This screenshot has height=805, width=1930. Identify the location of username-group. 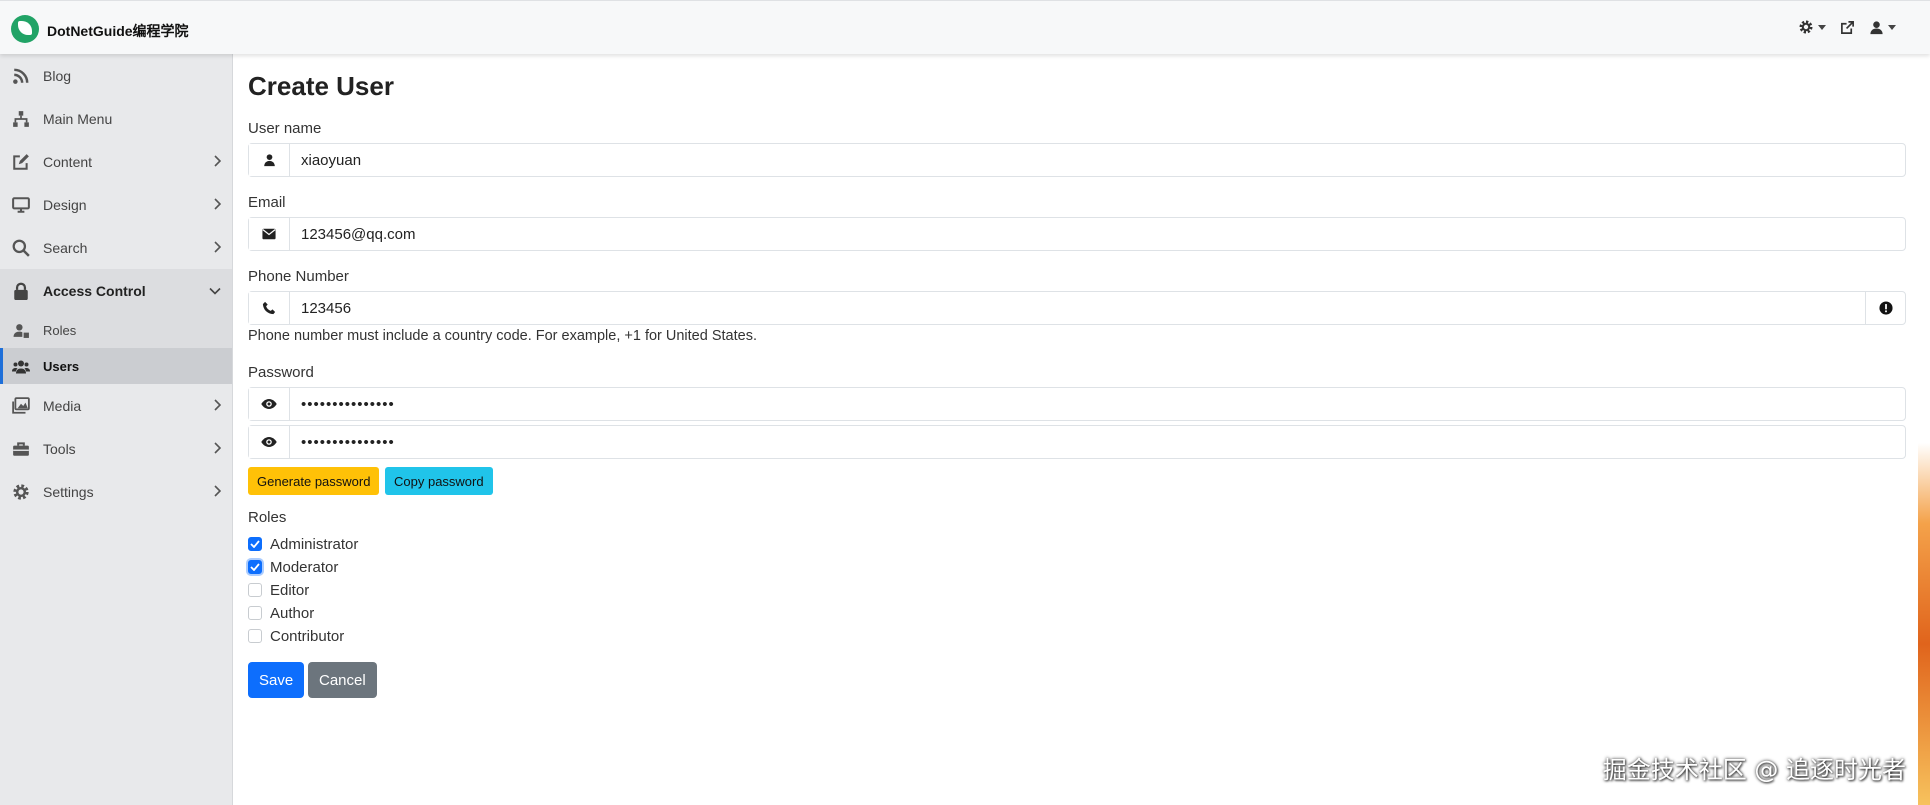
(1077, 160).